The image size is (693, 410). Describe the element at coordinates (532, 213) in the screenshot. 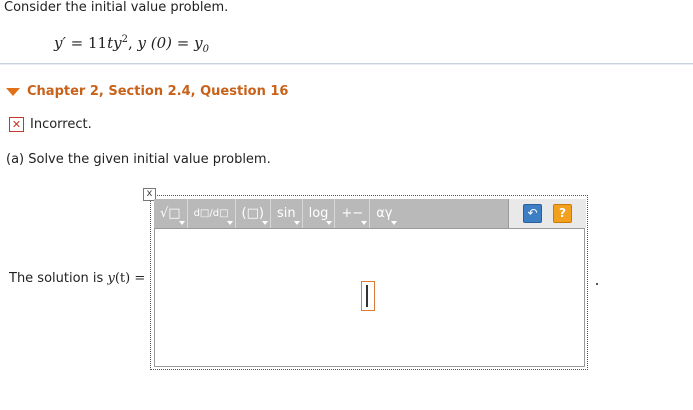

I see `undo-icon: ↶` at that location.